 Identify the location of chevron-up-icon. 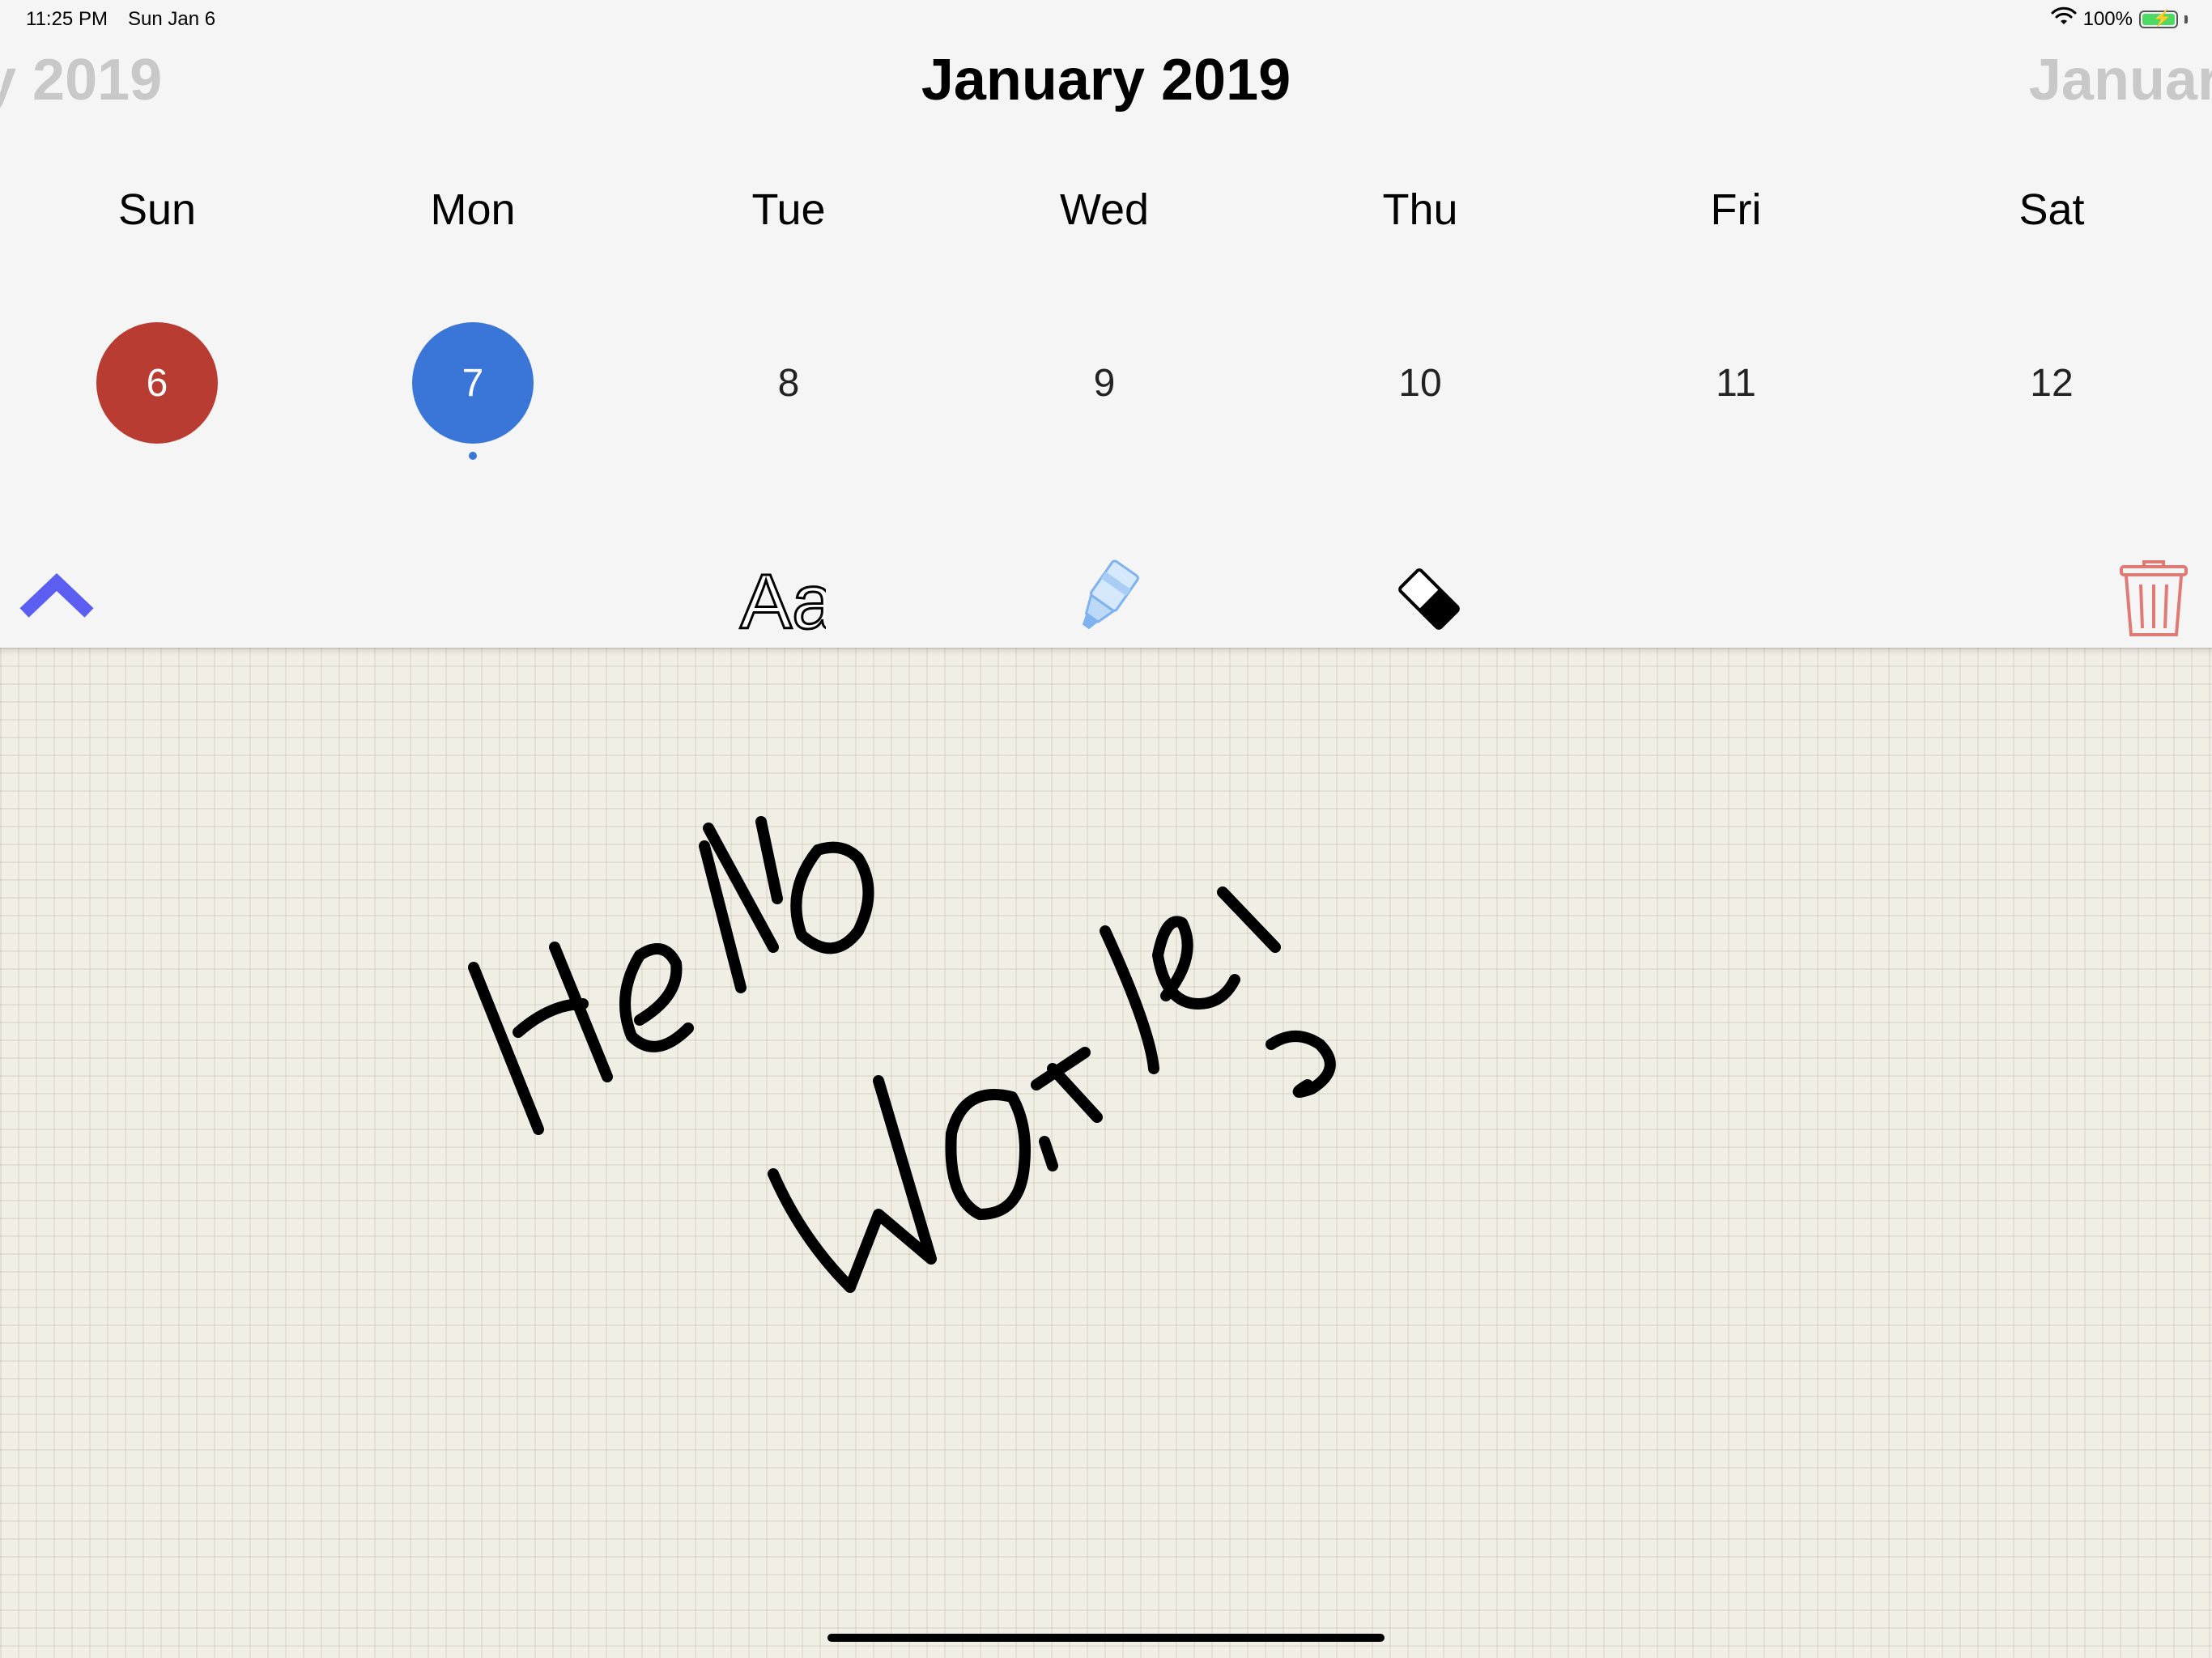
(56, 595).